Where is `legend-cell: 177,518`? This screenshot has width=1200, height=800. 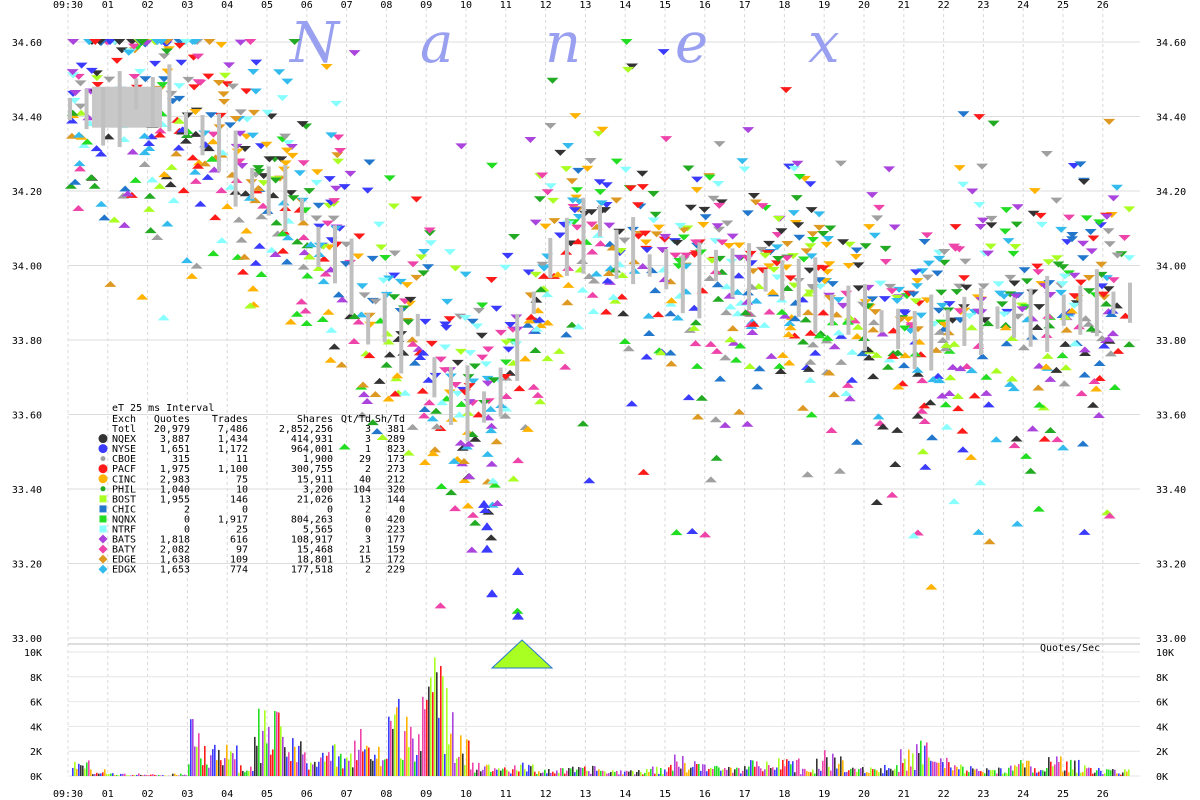 legend-cell: 177,518 is located at coordinates (312, 570).